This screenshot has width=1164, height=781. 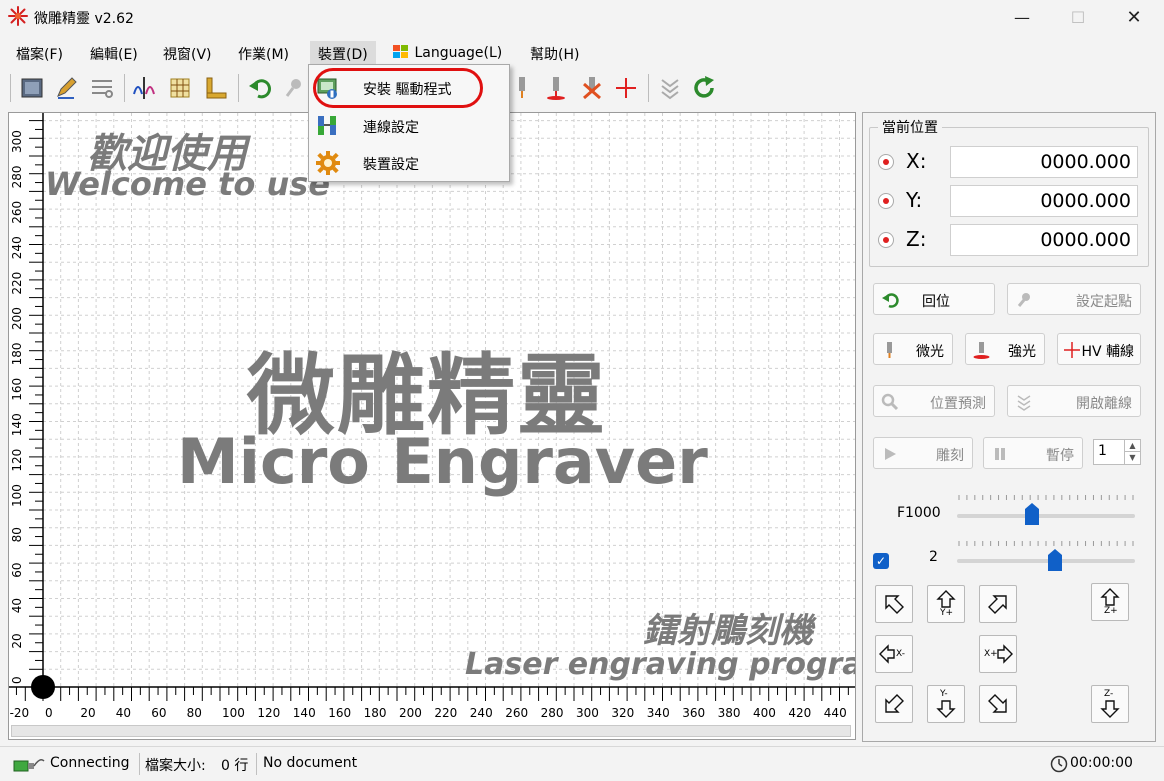 I want to click on edit-pen-icon, so click(x=66, y=88).